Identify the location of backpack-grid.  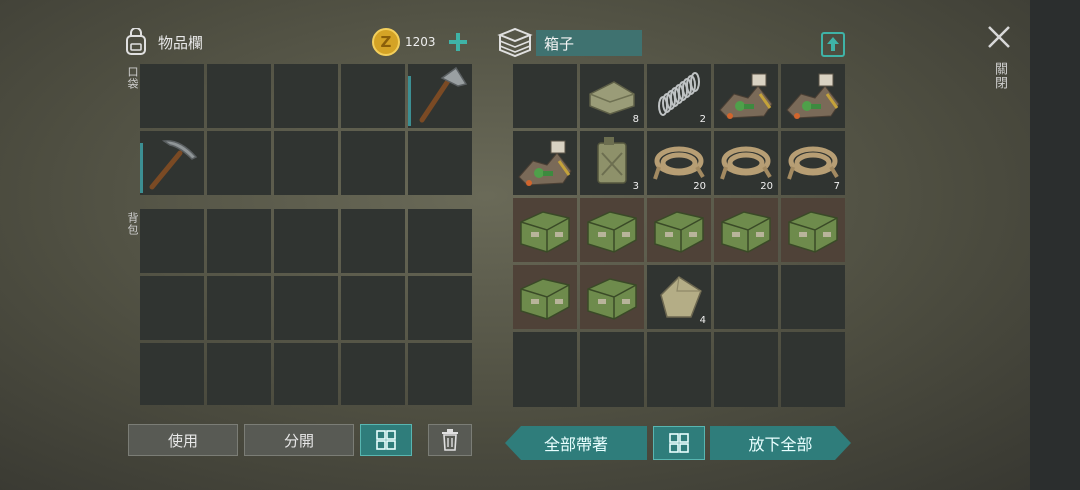
(306, 307).